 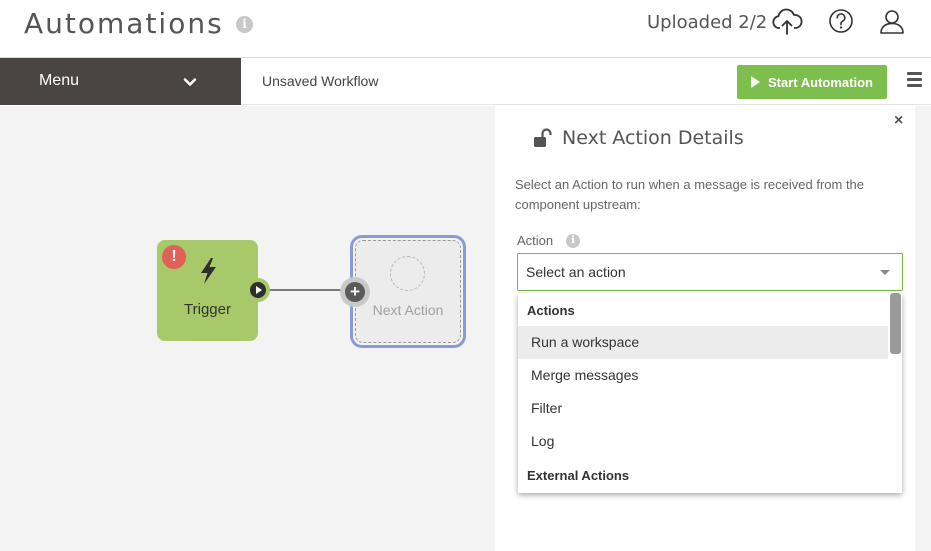 I want to click on next-action-label: Next Action, so click(x=408, y=310).